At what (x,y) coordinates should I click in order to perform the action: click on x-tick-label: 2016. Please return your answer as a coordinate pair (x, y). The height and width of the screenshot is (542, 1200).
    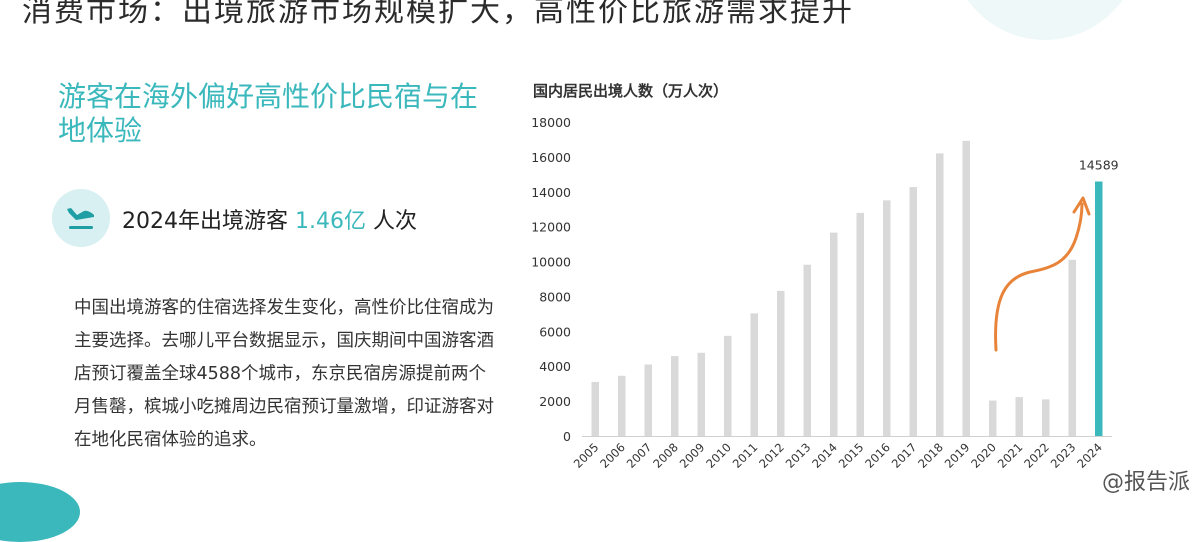
    Looking at the image, I should click on (877, 455).